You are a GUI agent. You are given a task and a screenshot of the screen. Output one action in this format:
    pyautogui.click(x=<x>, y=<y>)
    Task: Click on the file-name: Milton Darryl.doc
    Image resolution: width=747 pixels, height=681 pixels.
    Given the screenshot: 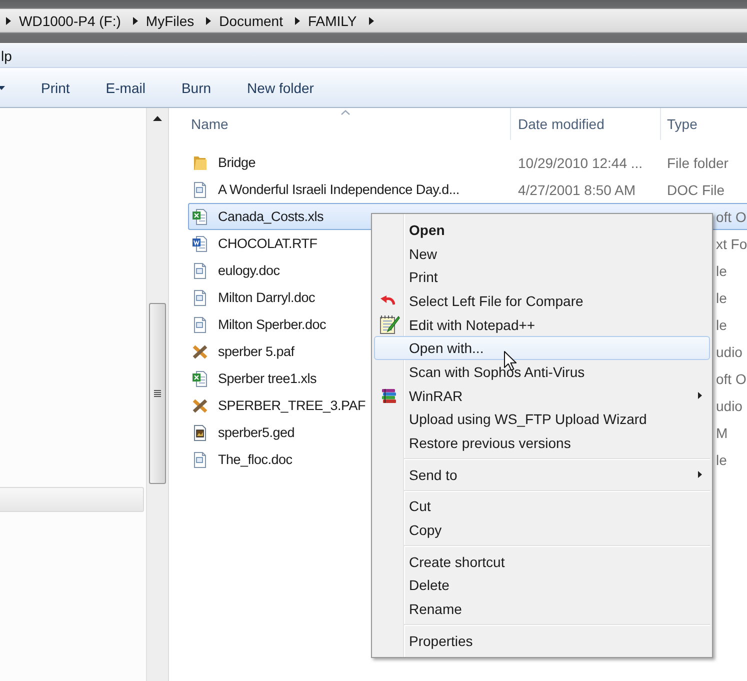 What is the action you would take?
    pyautogui.click(x=267, y=297)
    